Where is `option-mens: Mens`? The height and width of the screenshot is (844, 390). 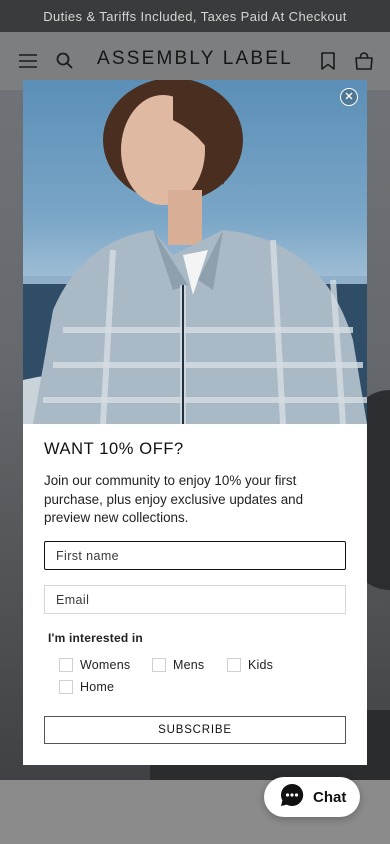
option-mens: Mens is located at coordinates (178, 665).